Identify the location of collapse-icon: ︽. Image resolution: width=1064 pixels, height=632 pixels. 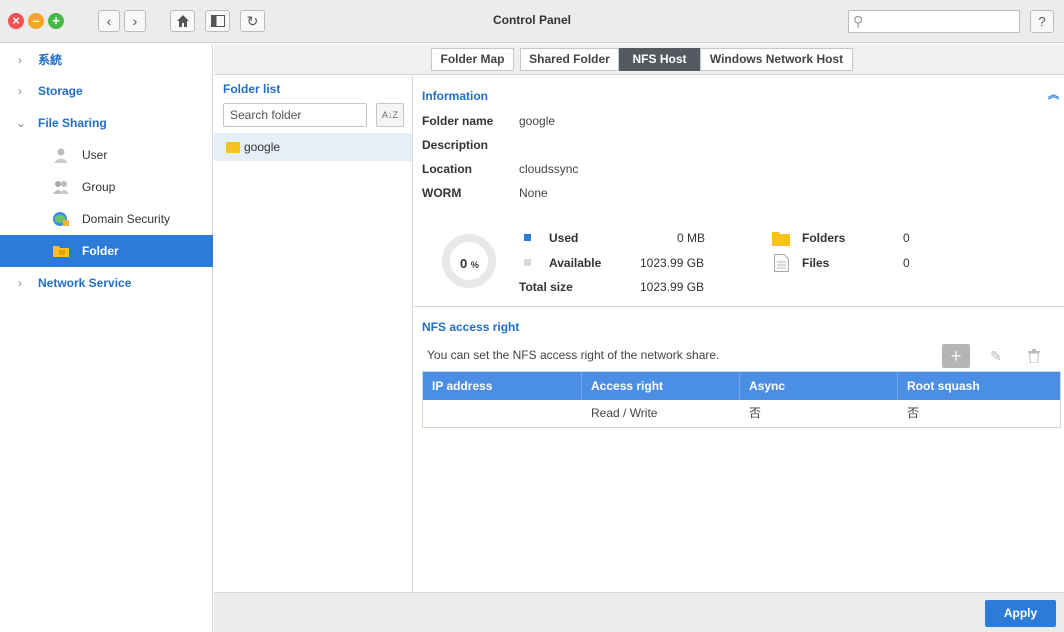
(1053, 94).